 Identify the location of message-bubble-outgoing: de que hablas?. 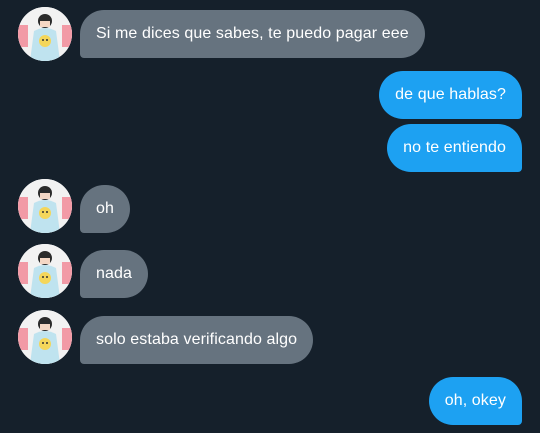
(450, 95).